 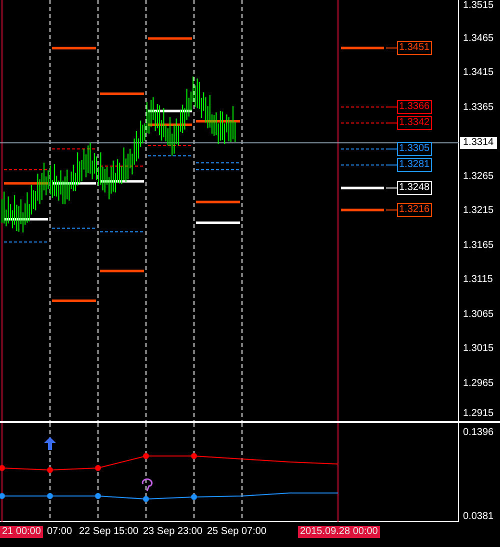 I want to click on signal-icon, so click(x=147, y=485).